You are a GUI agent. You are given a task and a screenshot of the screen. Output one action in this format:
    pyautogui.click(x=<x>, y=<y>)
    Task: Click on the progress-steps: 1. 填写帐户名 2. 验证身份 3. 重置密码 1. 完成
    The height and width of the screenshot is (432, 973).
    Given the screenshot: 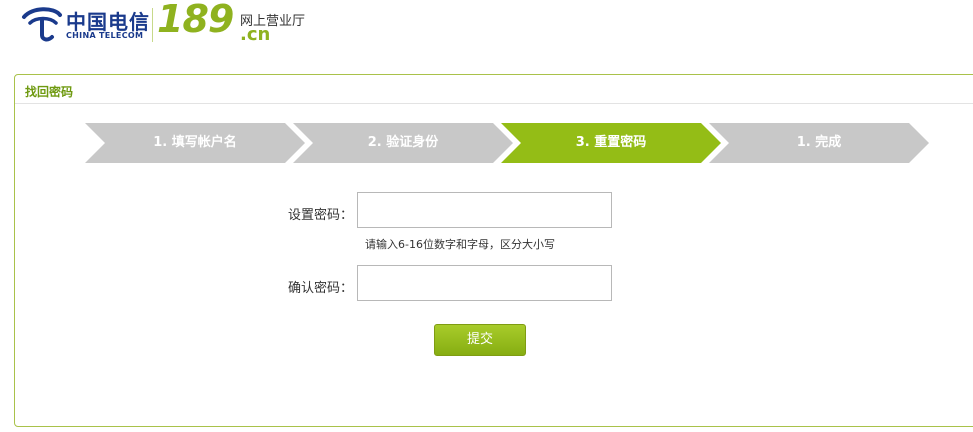 What is the action you would take?
    pyautogui.click(x=515, y=143)
    